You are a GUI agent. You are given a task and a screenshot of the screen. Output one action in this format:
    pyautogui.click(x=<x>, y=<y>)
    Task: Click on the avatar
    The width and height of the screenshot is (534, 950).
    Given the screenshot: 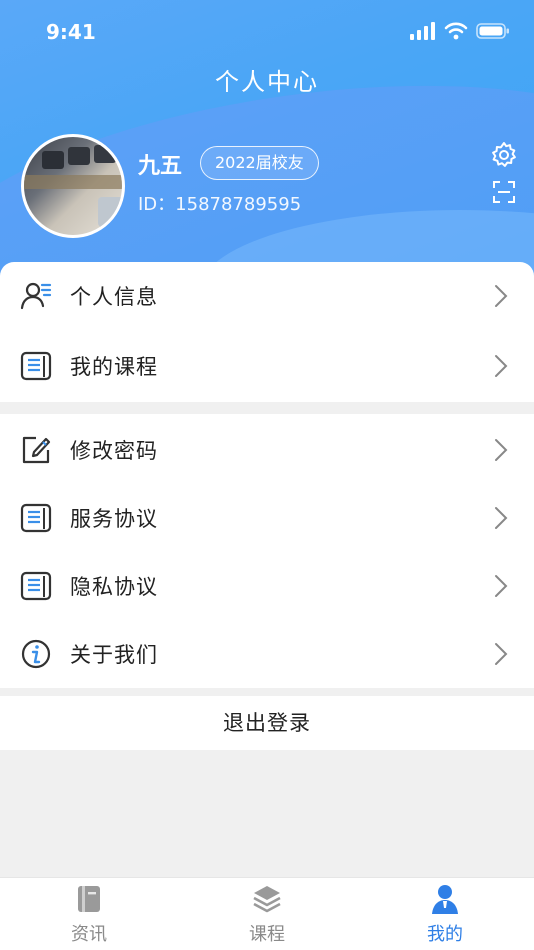 What is the action you would take?
    pyautogui.click(x=73, y=186)
    